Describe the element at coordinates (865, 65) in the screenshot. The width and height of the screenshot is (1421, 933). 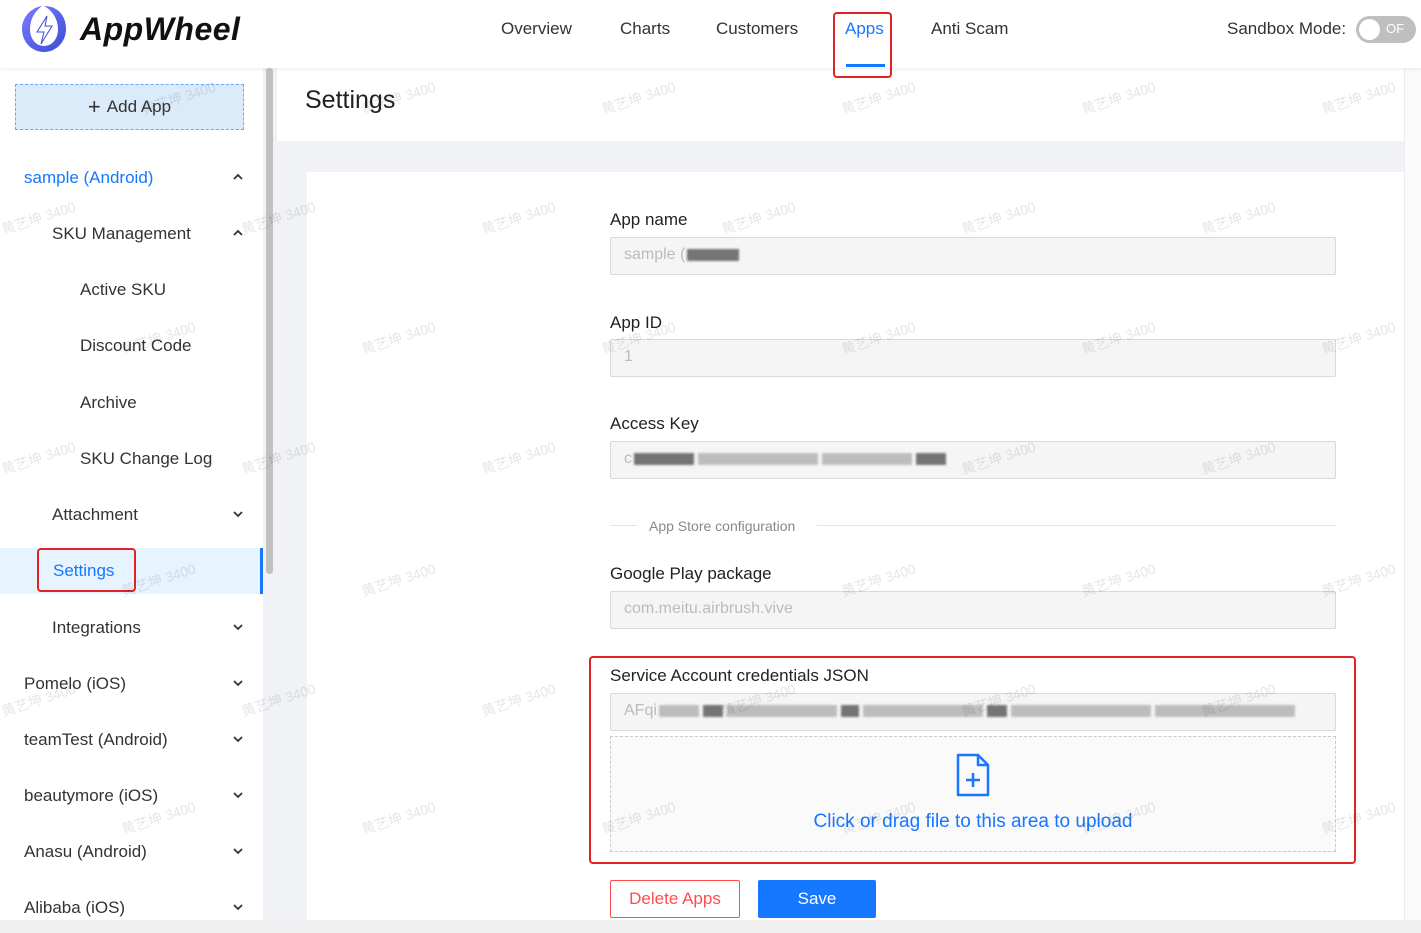
I see `nav-active-indicator` at that location.